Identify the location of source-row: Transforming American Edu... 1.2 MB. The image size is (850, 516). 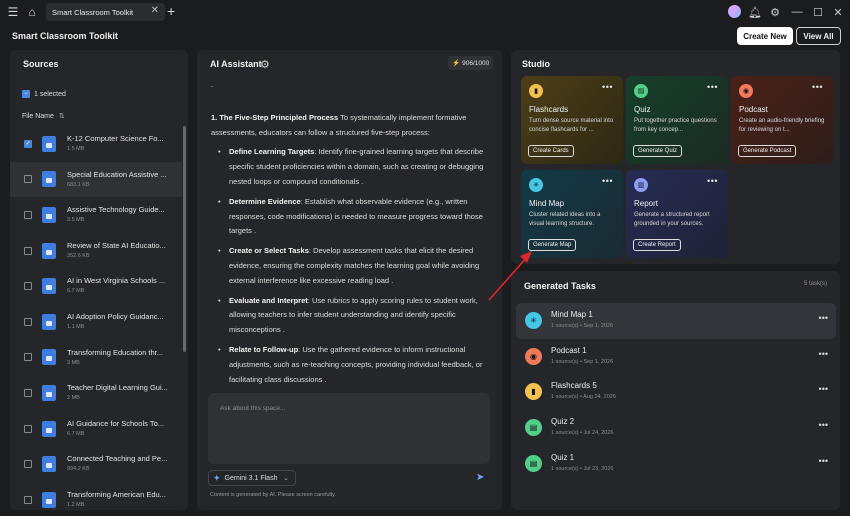
(96, 496).